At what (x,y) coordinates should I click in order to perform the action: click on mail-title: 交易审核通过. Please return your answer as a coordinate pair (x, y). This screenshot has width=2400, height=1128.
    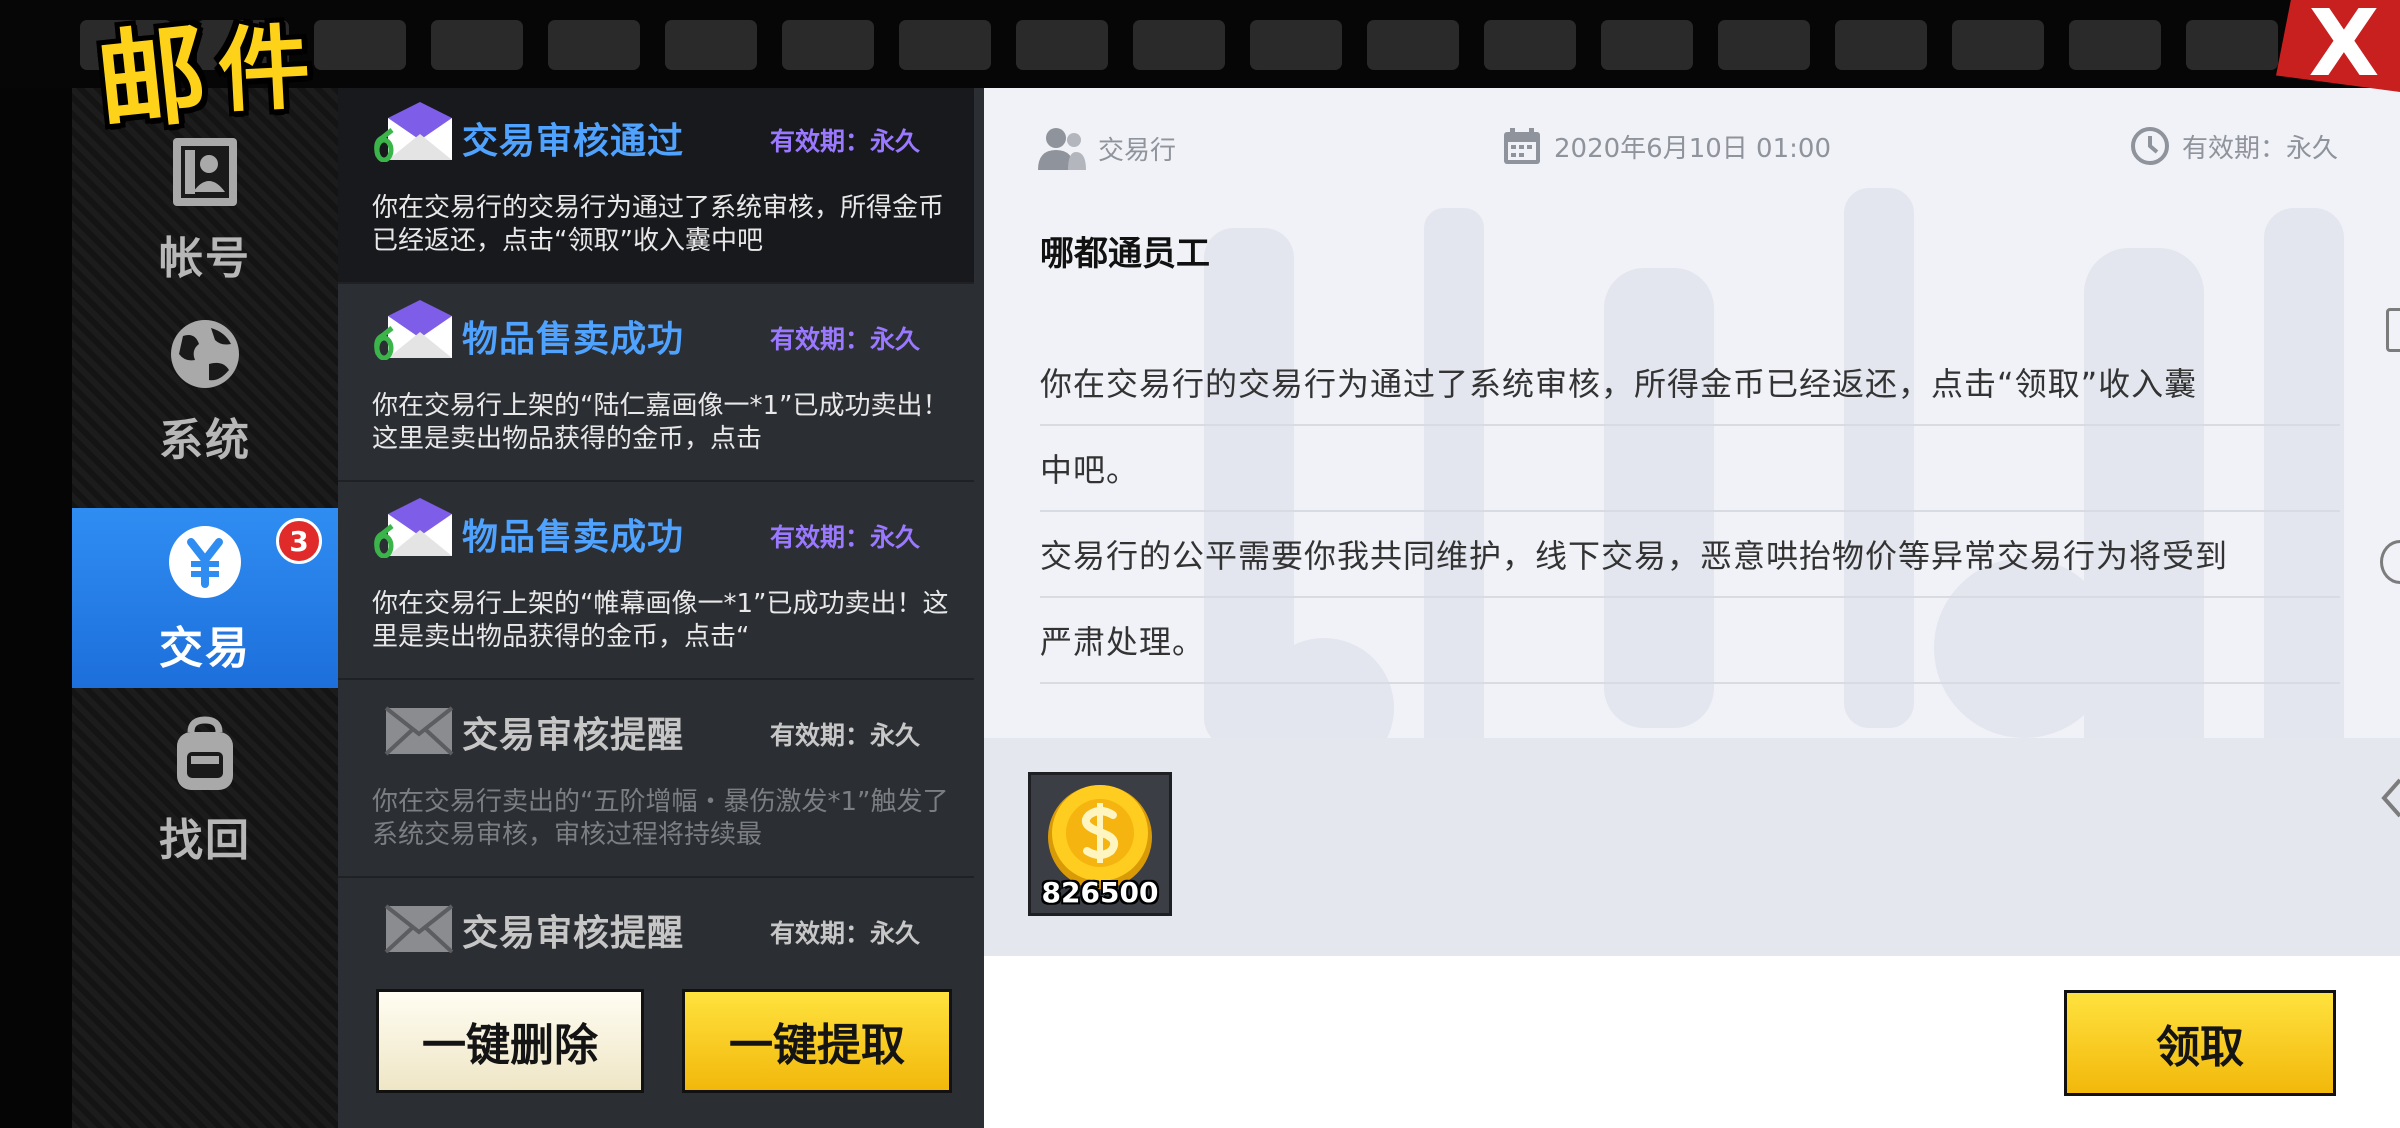
    Looking at the image, I should click on (573, 141).